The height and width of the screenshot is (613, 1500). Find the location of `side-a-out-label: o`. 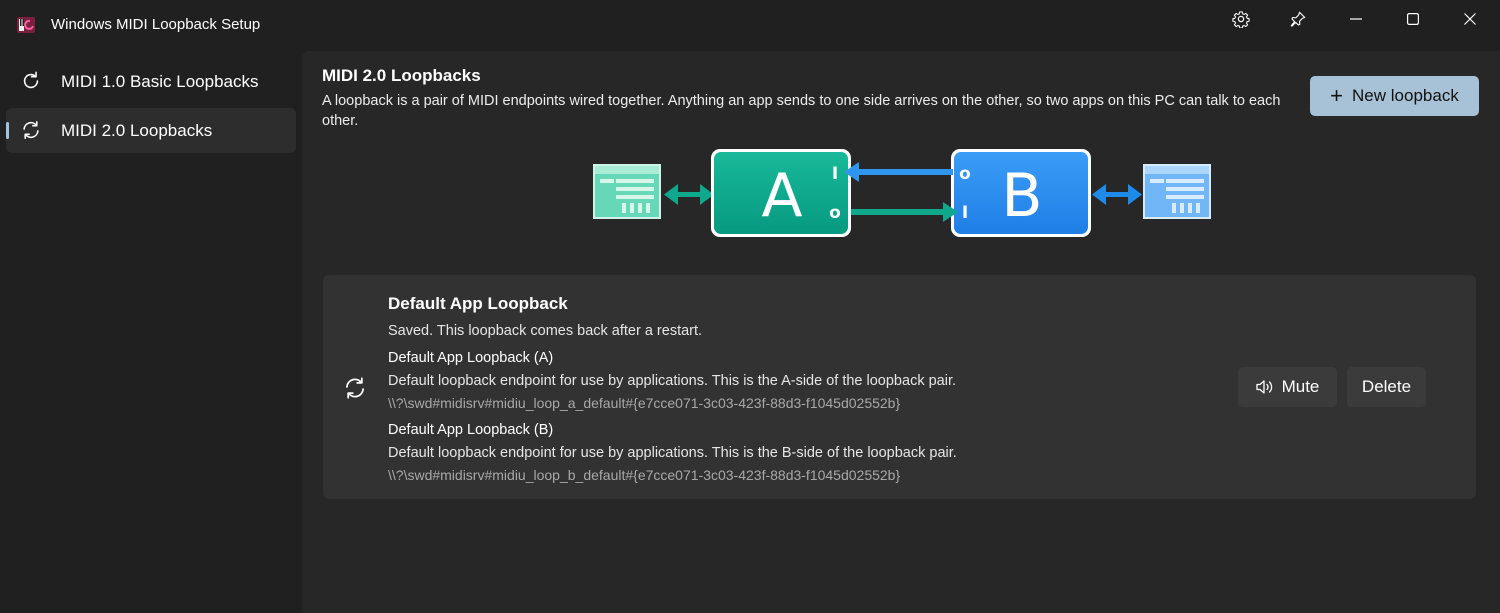

side-a-out-label: o is located at coordinates (835, 213).